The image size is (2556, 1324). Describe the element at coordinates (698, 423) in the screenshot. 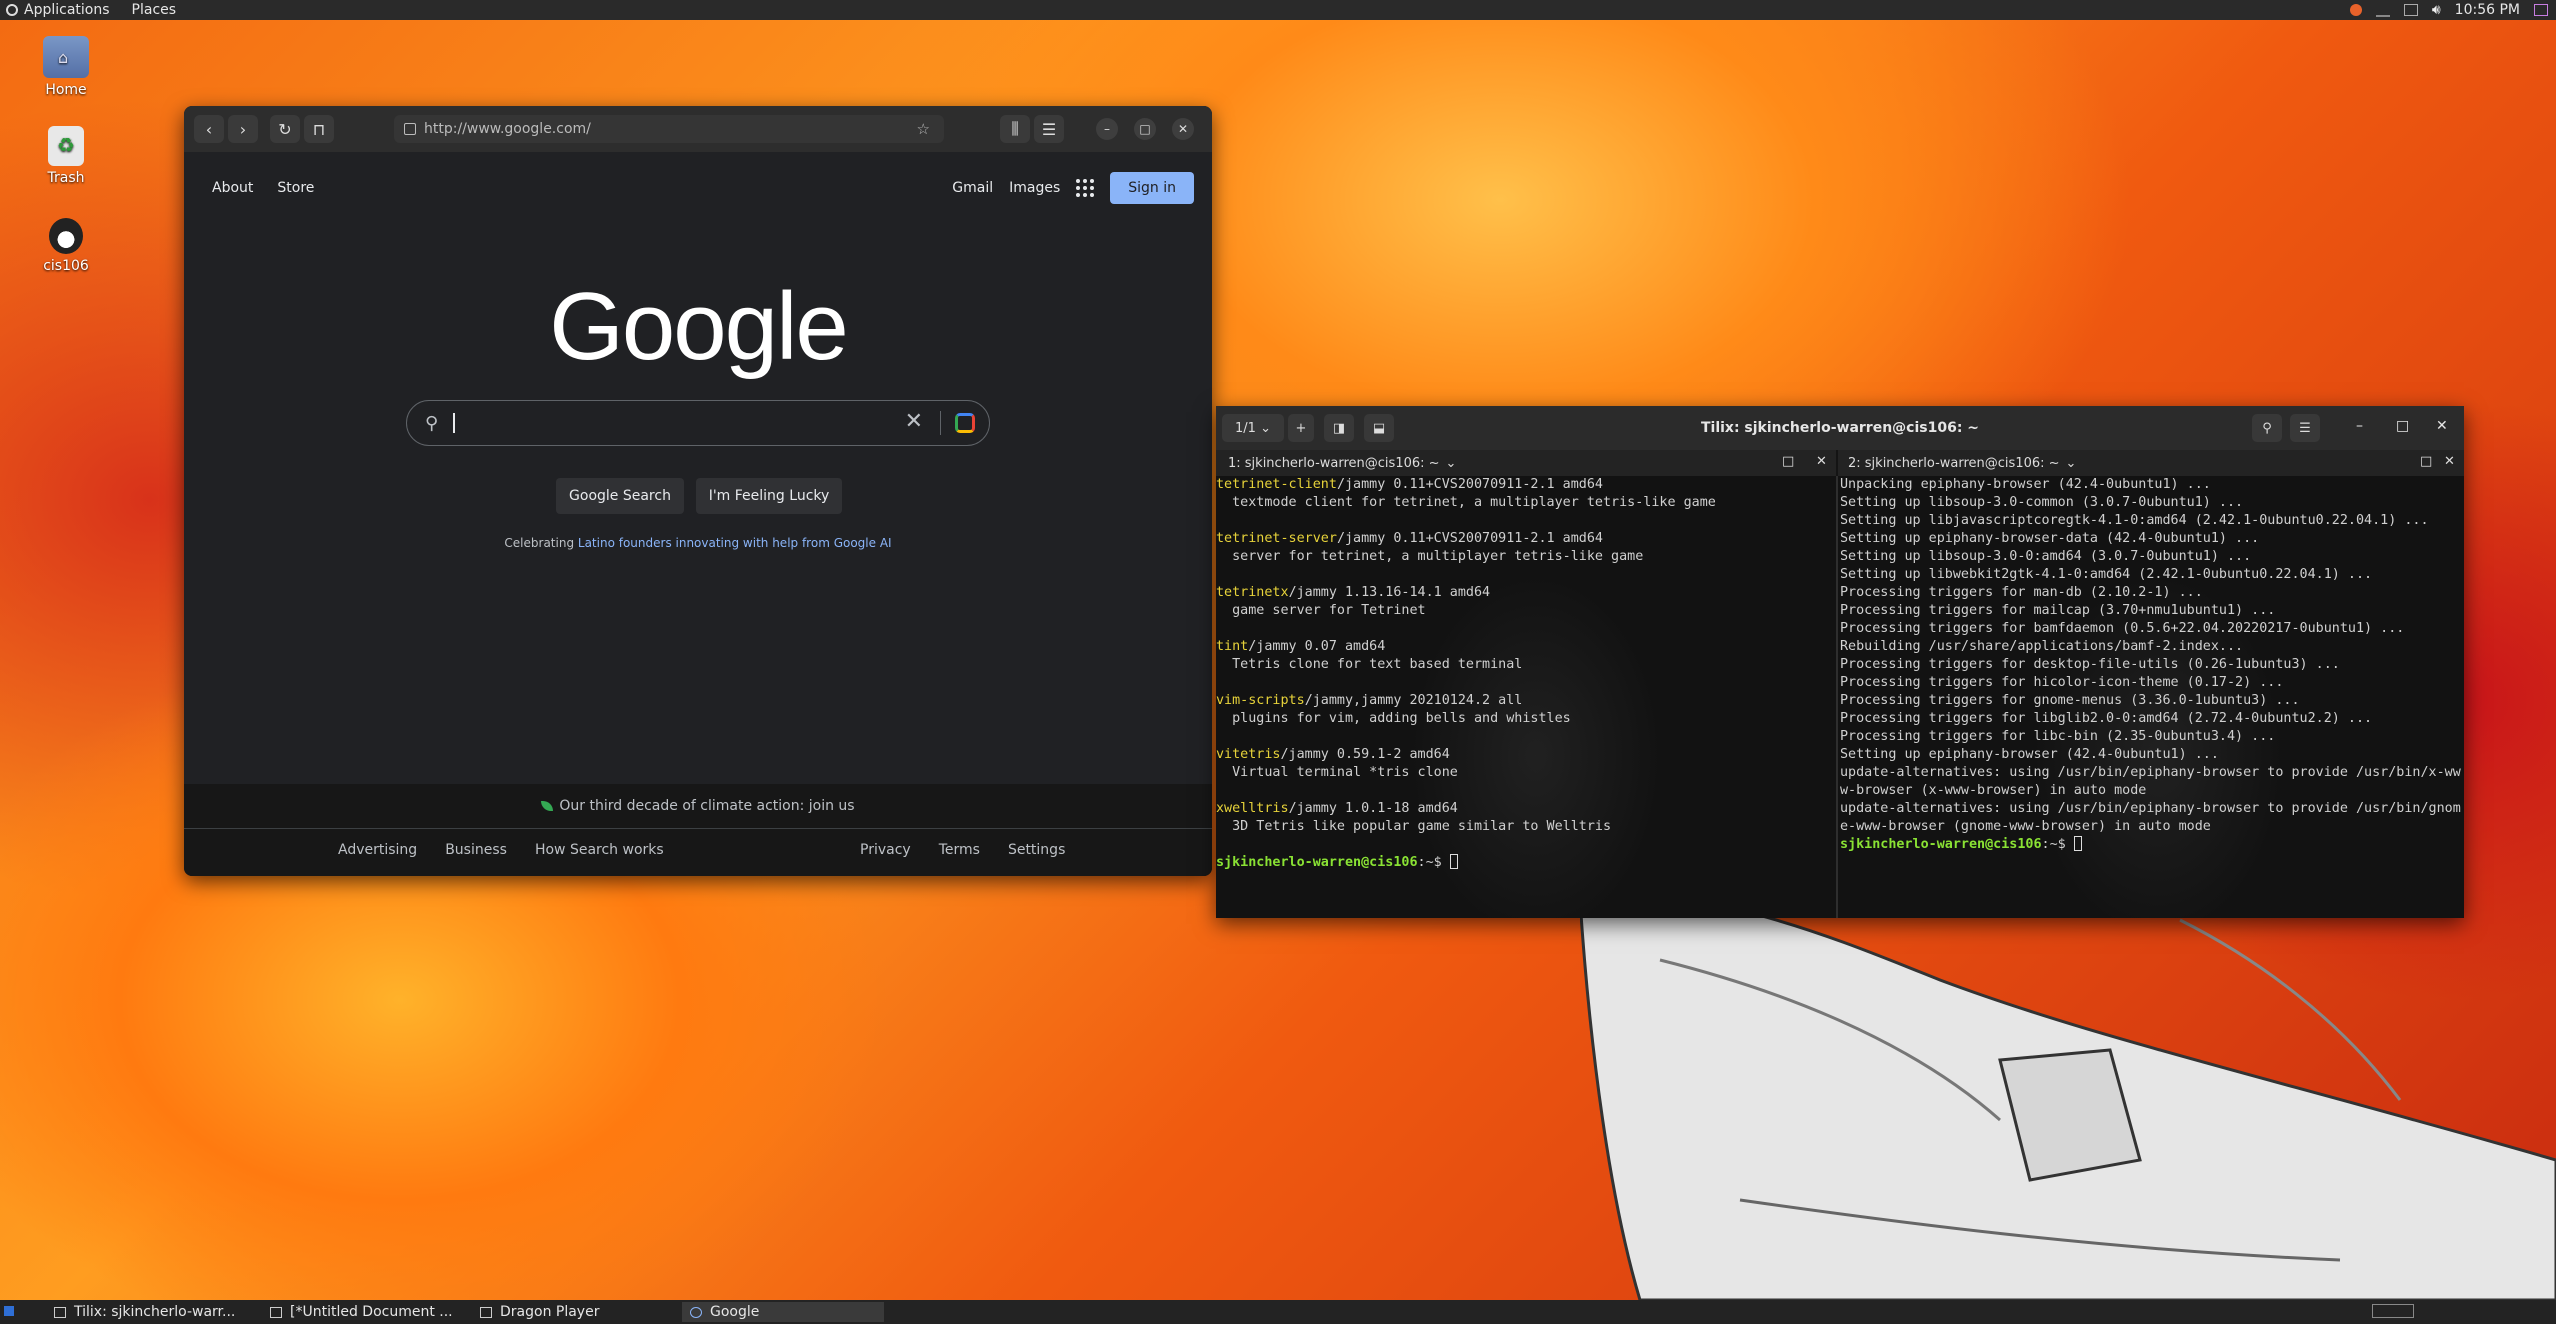

I see `search-input: ⚲ ✕` at that location.